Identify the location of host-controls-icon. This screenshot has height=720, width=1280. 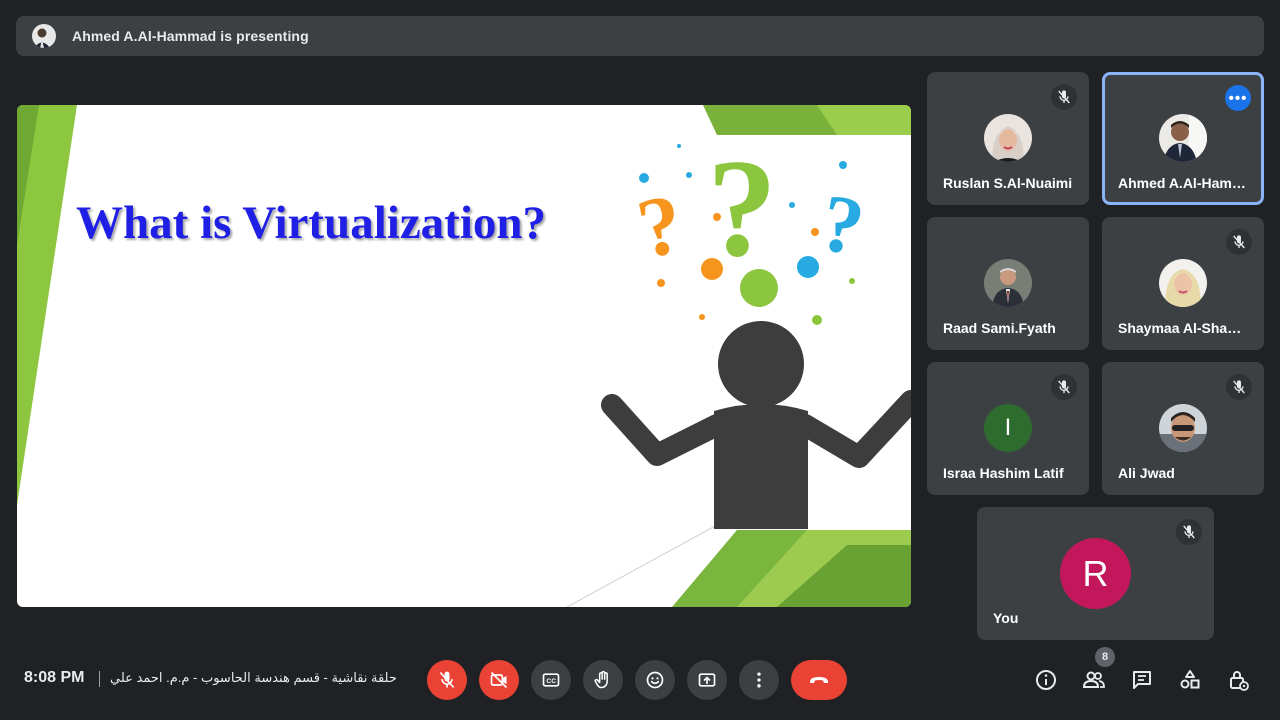
(1239, 681).